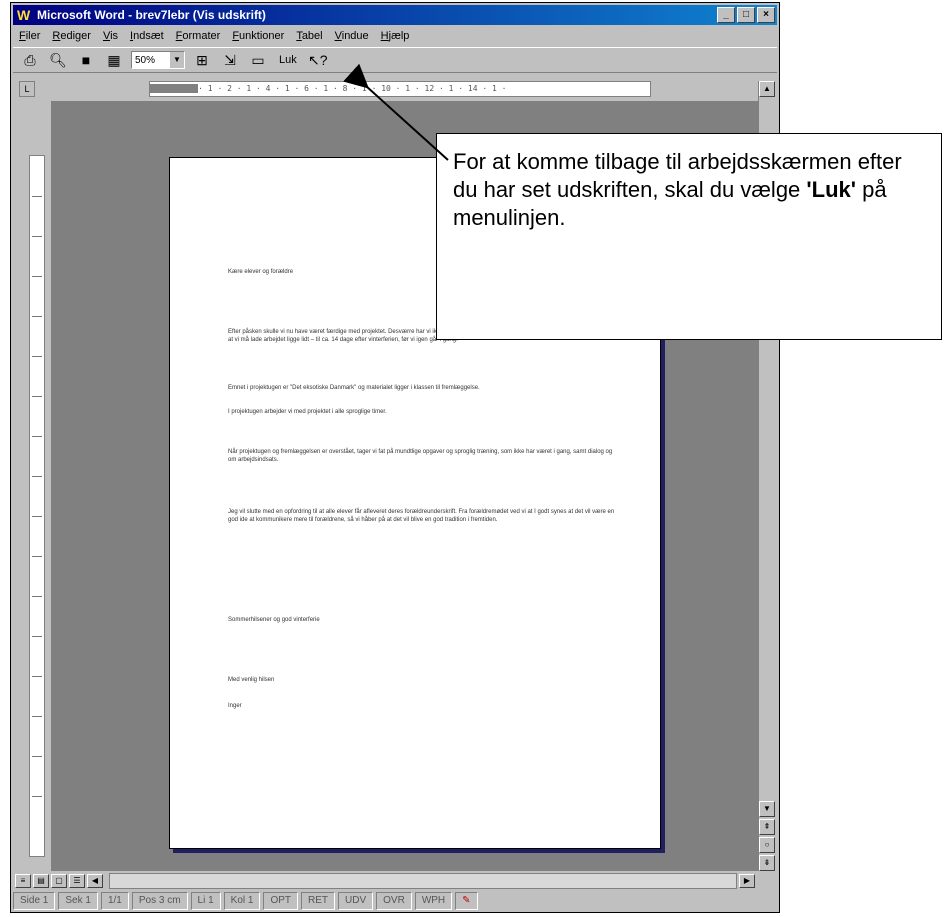  Describe the element at coordinates (746, 15) in the screenshot. I see `maximize-button: □` at that location.